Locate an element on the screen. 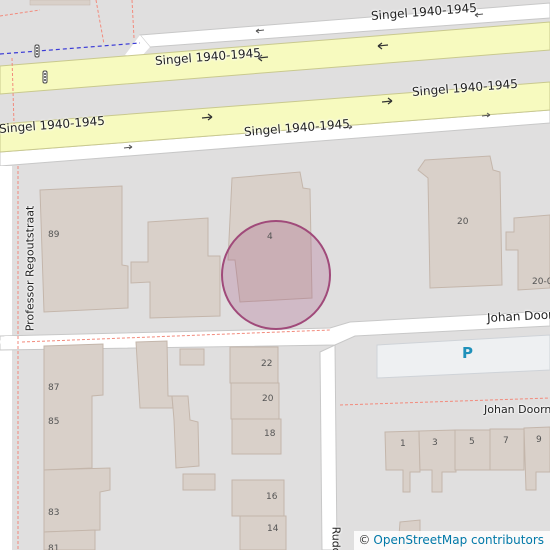 This screenshot has width=550, height=550. road-label-johan-doorn: Johan Doorn is located at coordinates (517, 409).